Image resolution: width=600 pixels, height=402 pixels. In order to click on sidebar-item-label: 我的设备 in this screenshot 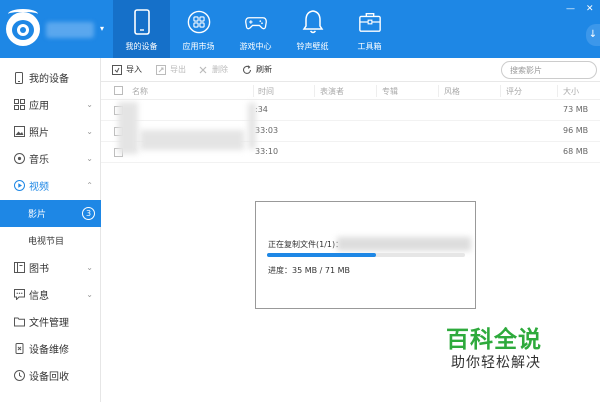, I will do `click(49, 79)`.